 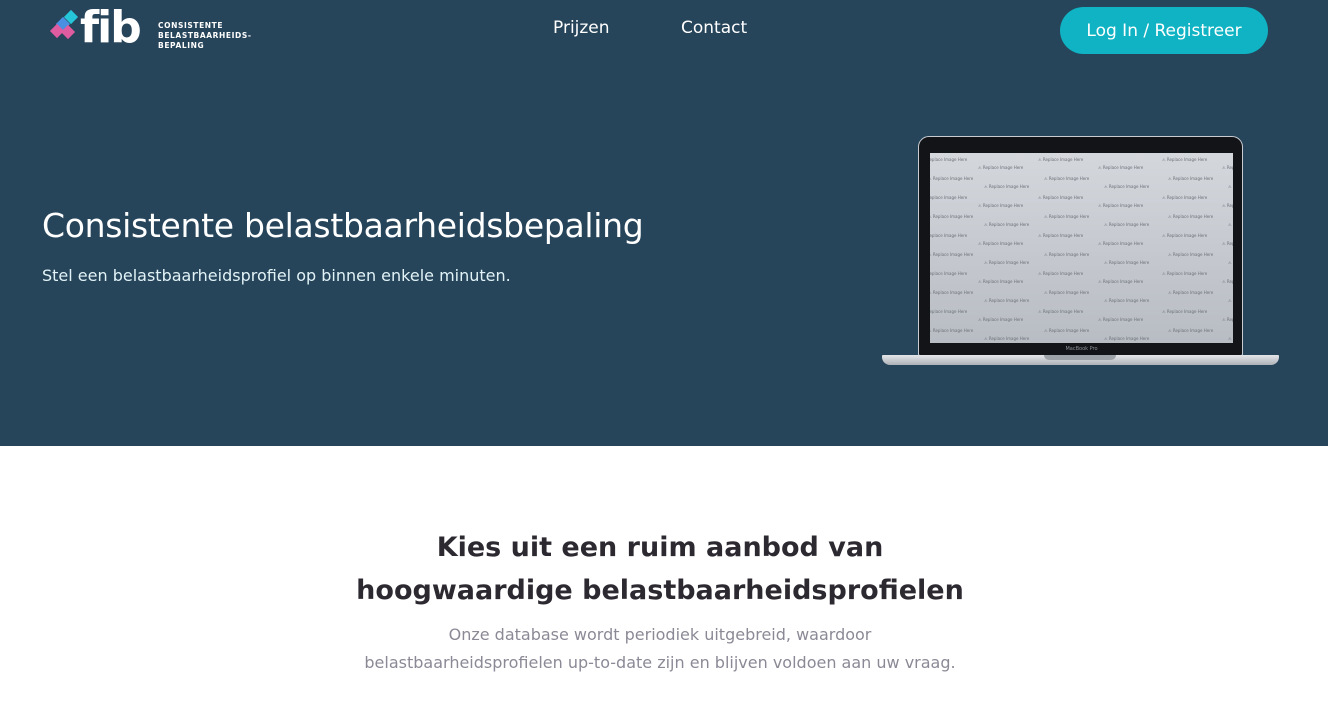 I want to click on nav-link-prijzen: Prijzen, so click(x=581, y=28).